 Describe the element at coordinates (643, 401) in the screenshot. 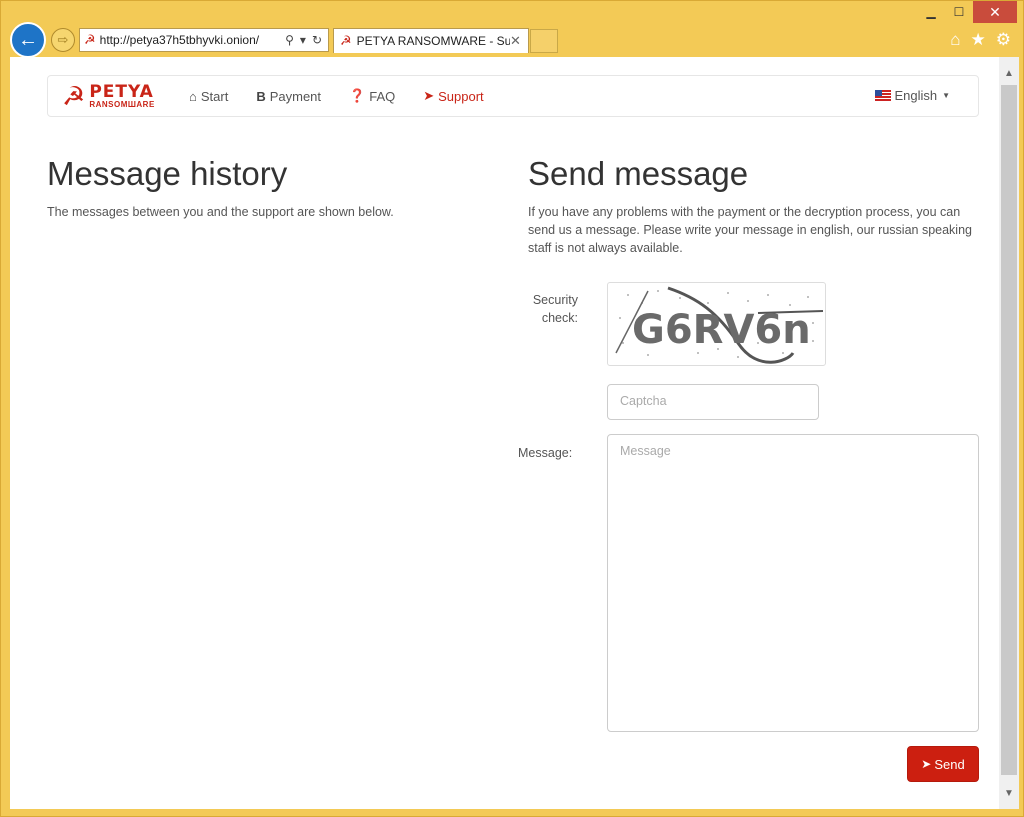

I see `captcha-placeholder: Captcha` at that location.